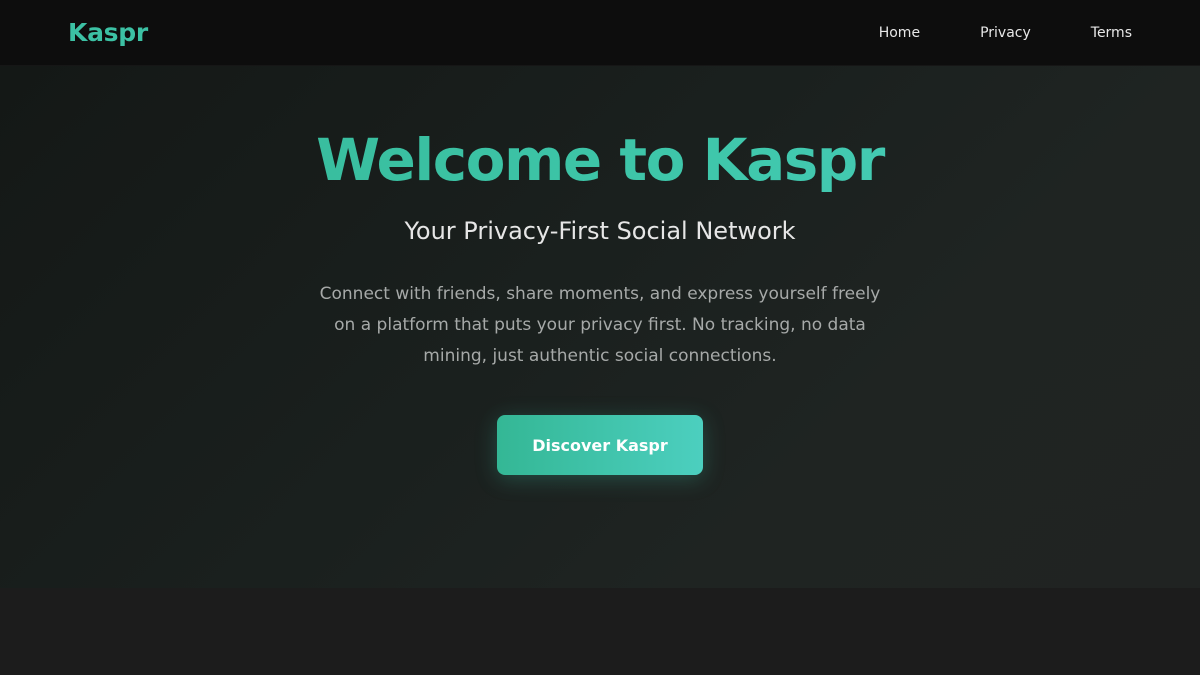 This screenshot has width=1200, height=675. Describe the element at coordinates (600, 631) in the screenshot. I see `lower-section` at that location.